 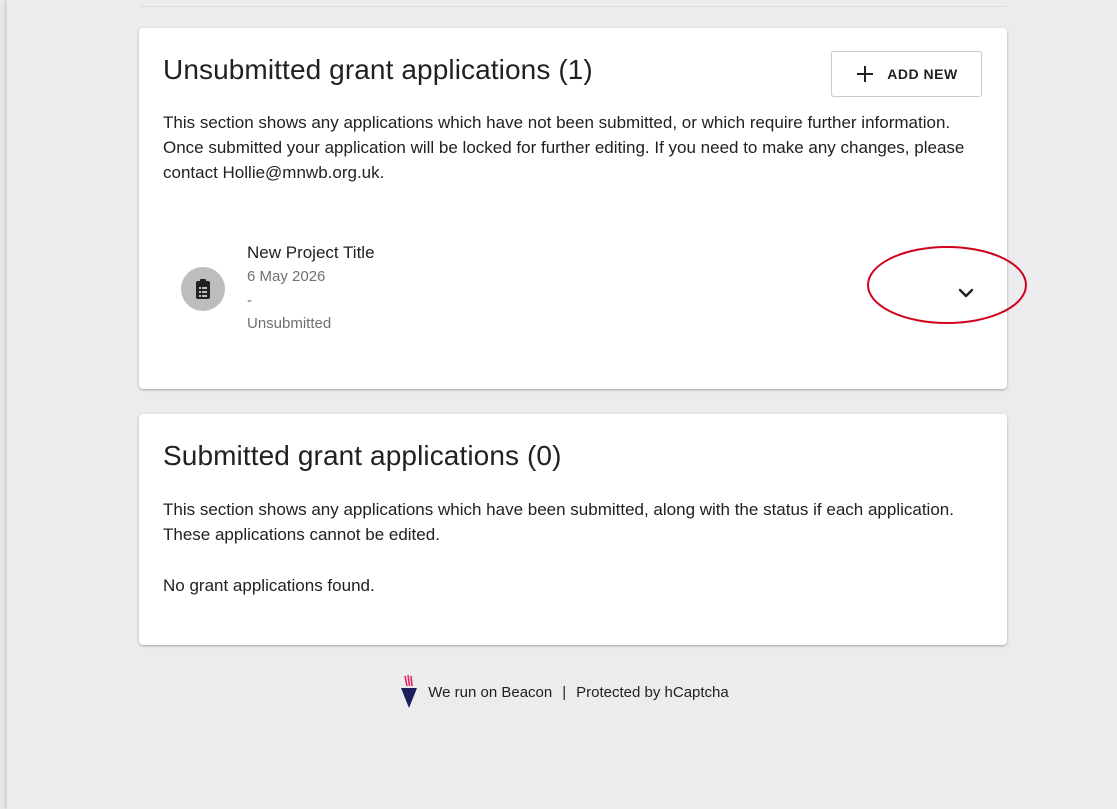 What do you see at coordinates (249, 300) in the screenshot?
I see `application-dash: -` at bounding box center [249, 300].